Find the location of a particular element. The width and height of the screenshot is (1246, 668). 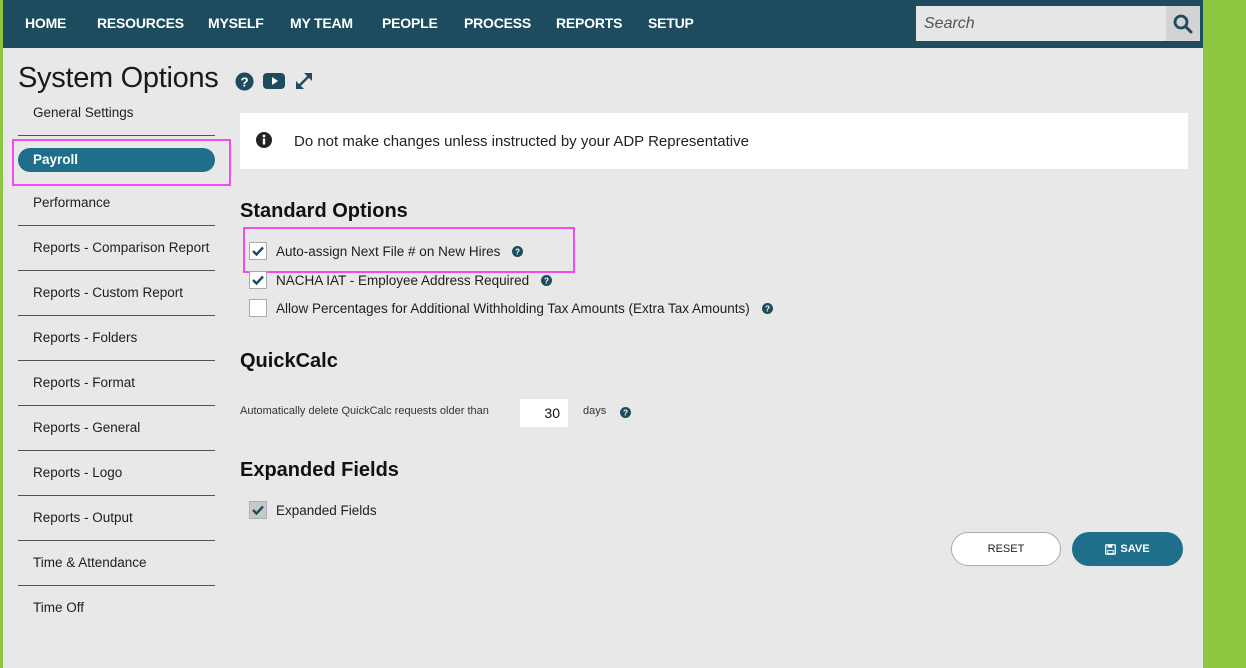

section-title-expanded-fields: Expanded Fields is located at coordinates (319, 470).